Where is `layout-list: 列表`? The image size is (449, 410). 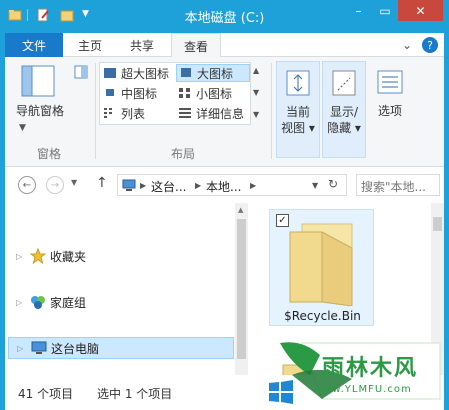
layout-list: 列表 is located at coordinates (137, 113).